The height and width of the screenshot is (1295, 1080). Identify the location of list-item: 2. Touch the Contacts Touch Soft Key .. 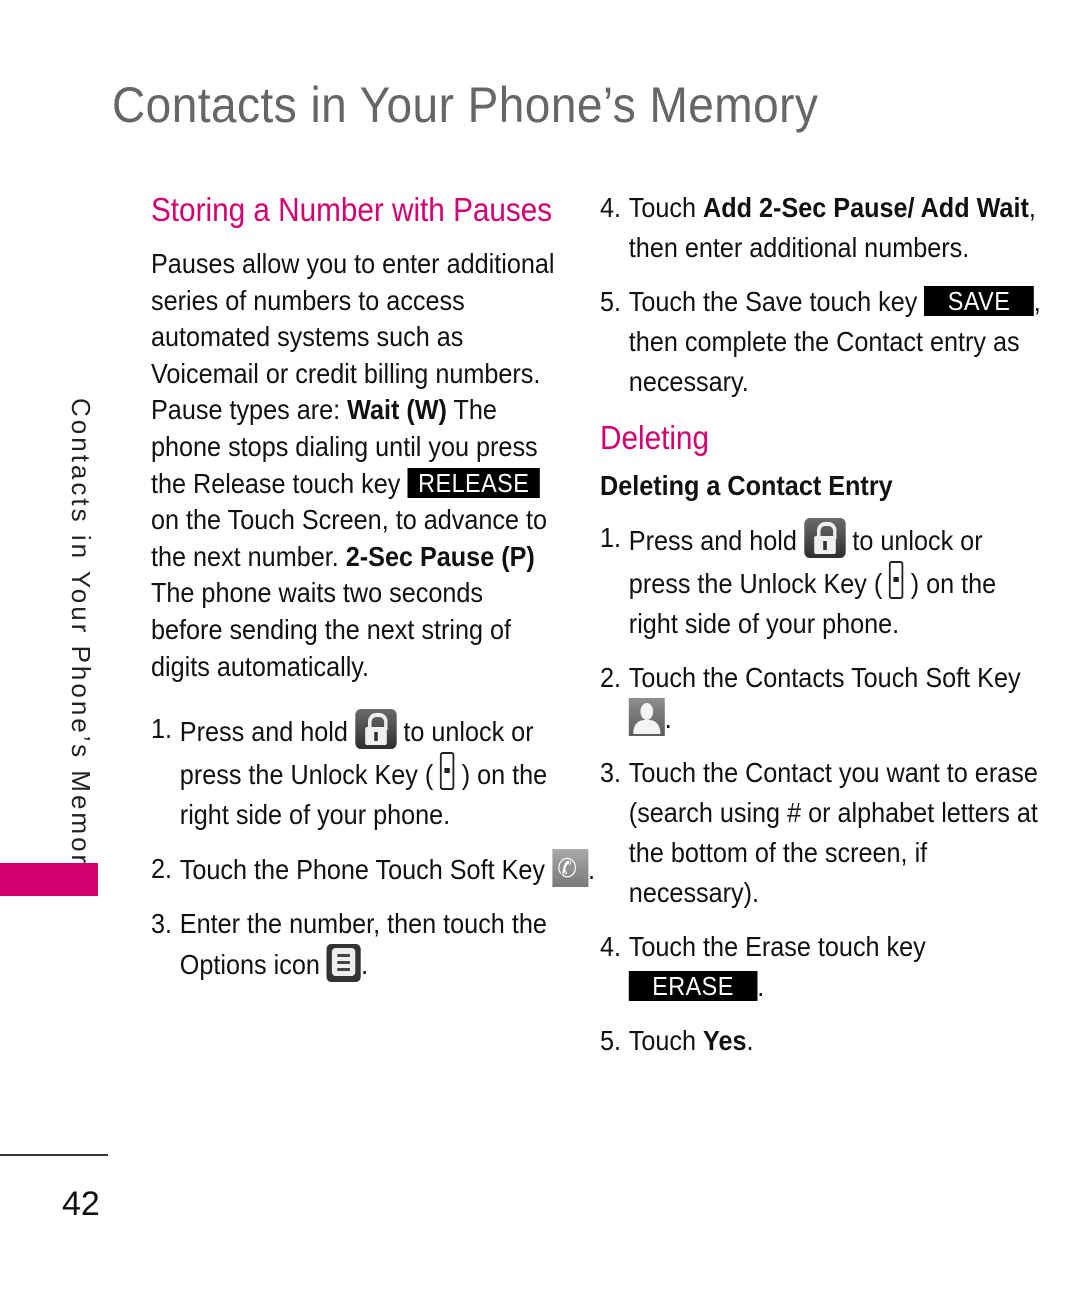
(823, 698).